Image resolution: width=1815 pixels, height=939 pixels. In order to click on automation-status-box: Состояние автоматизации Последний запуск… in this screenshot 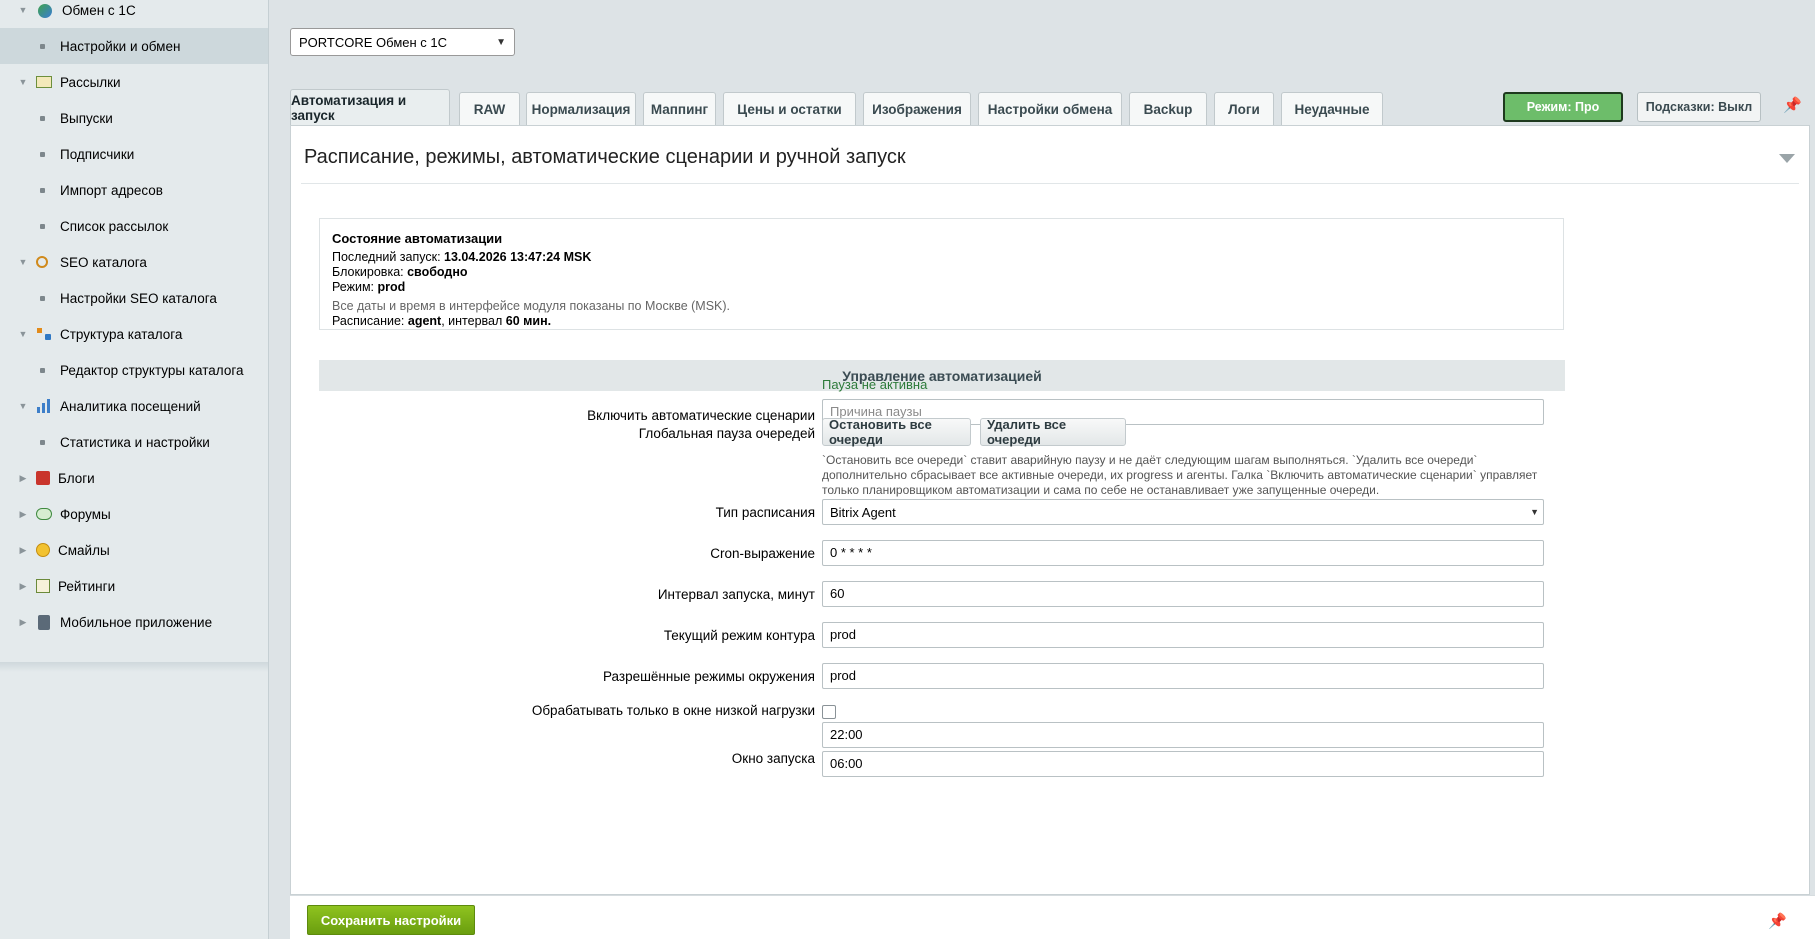, I will do `click(941, 274)`.